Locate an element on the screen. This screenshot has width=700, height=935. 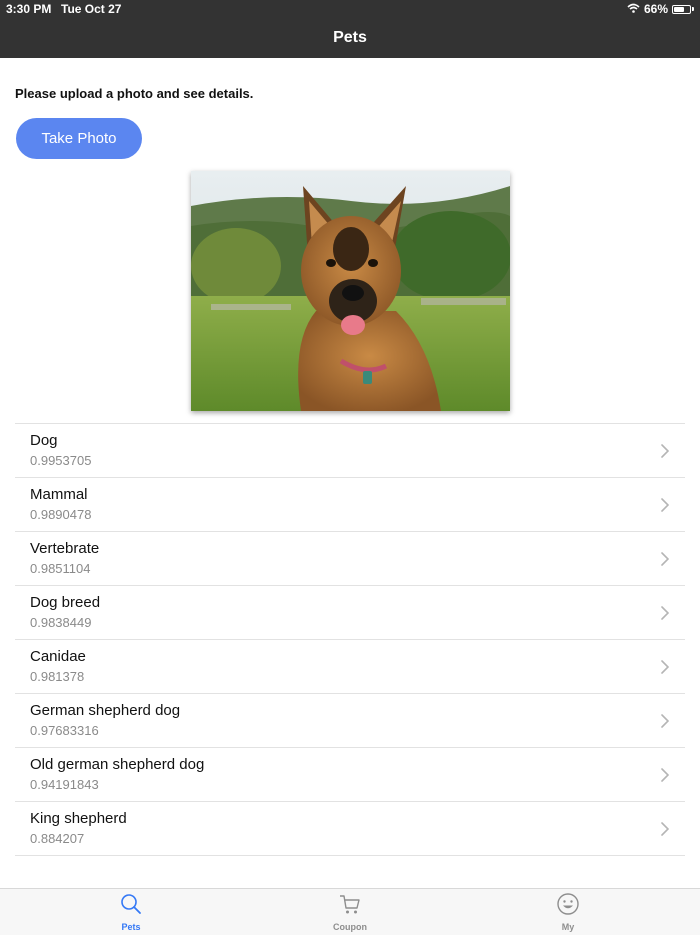
tab-coupon: Coupon is located at coordinates (350, 912).